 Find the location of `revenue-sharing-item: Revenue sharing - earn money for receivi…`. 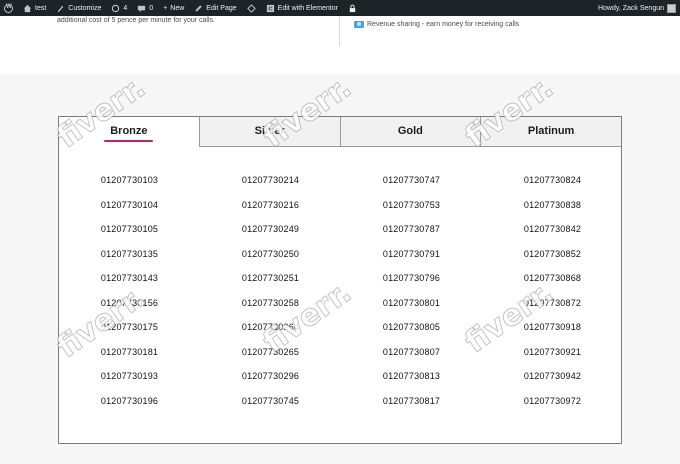

revenue-sharing-item: Revenue sharing - earn money for receivi… is located at coordinates (436, 24).